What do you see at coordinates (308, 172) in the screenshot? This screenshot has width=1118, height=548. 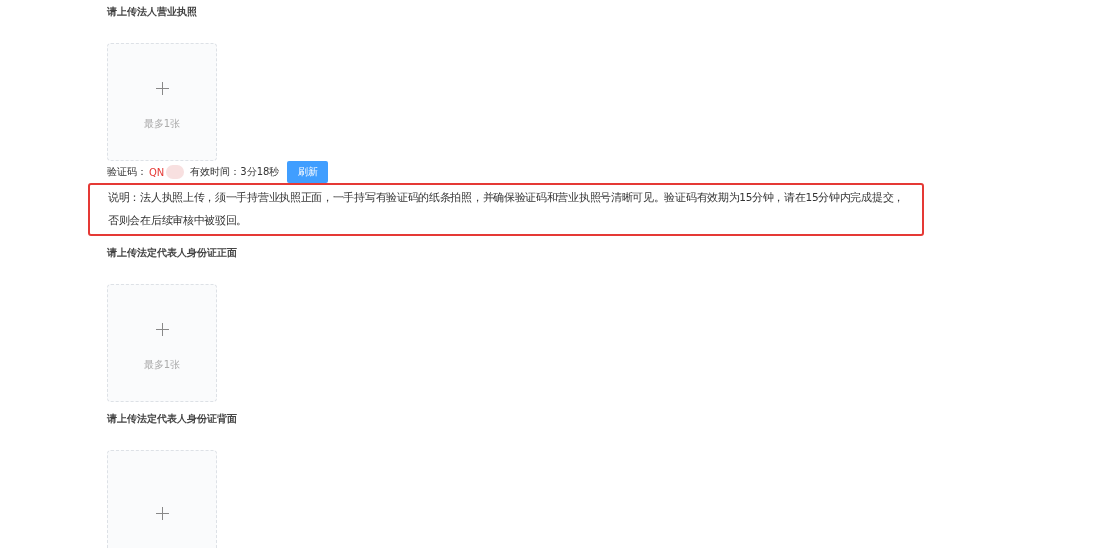 I see `refresh-button: 刷新` at bounding box center [308, 172].